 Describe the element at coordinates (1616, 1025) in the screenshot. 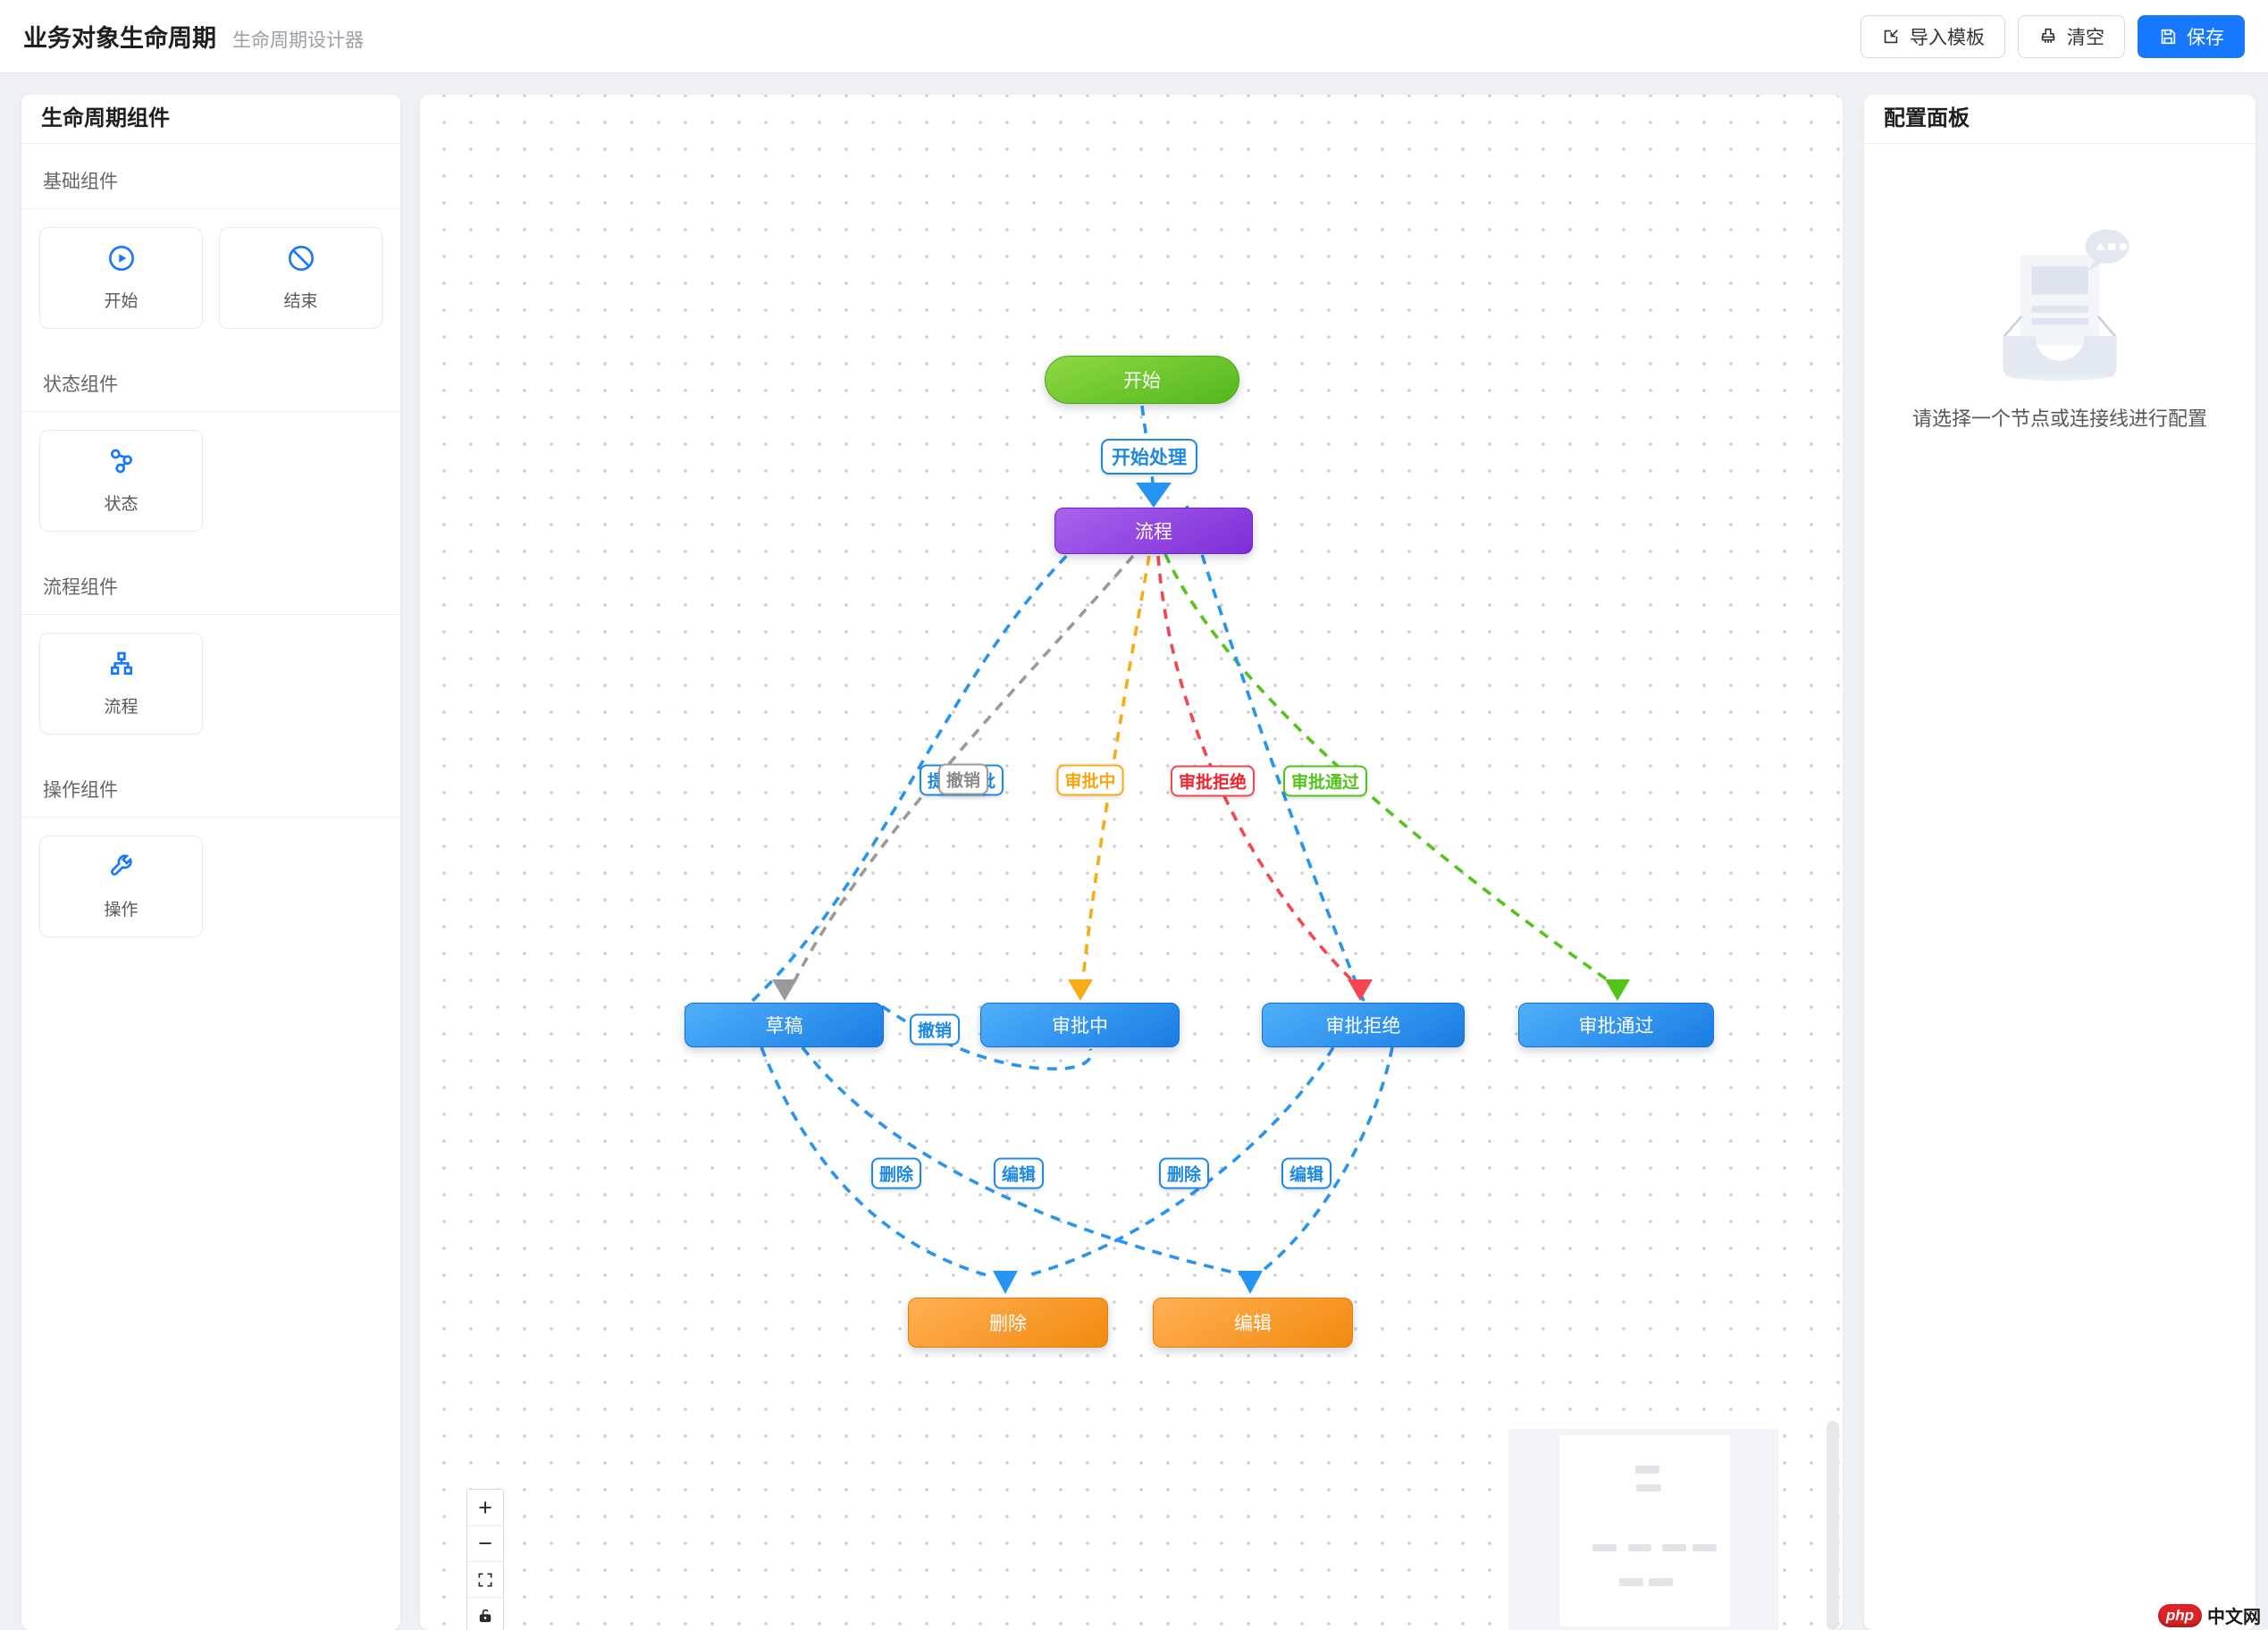

I see `flow-node-approved: 审批通过` at that location.